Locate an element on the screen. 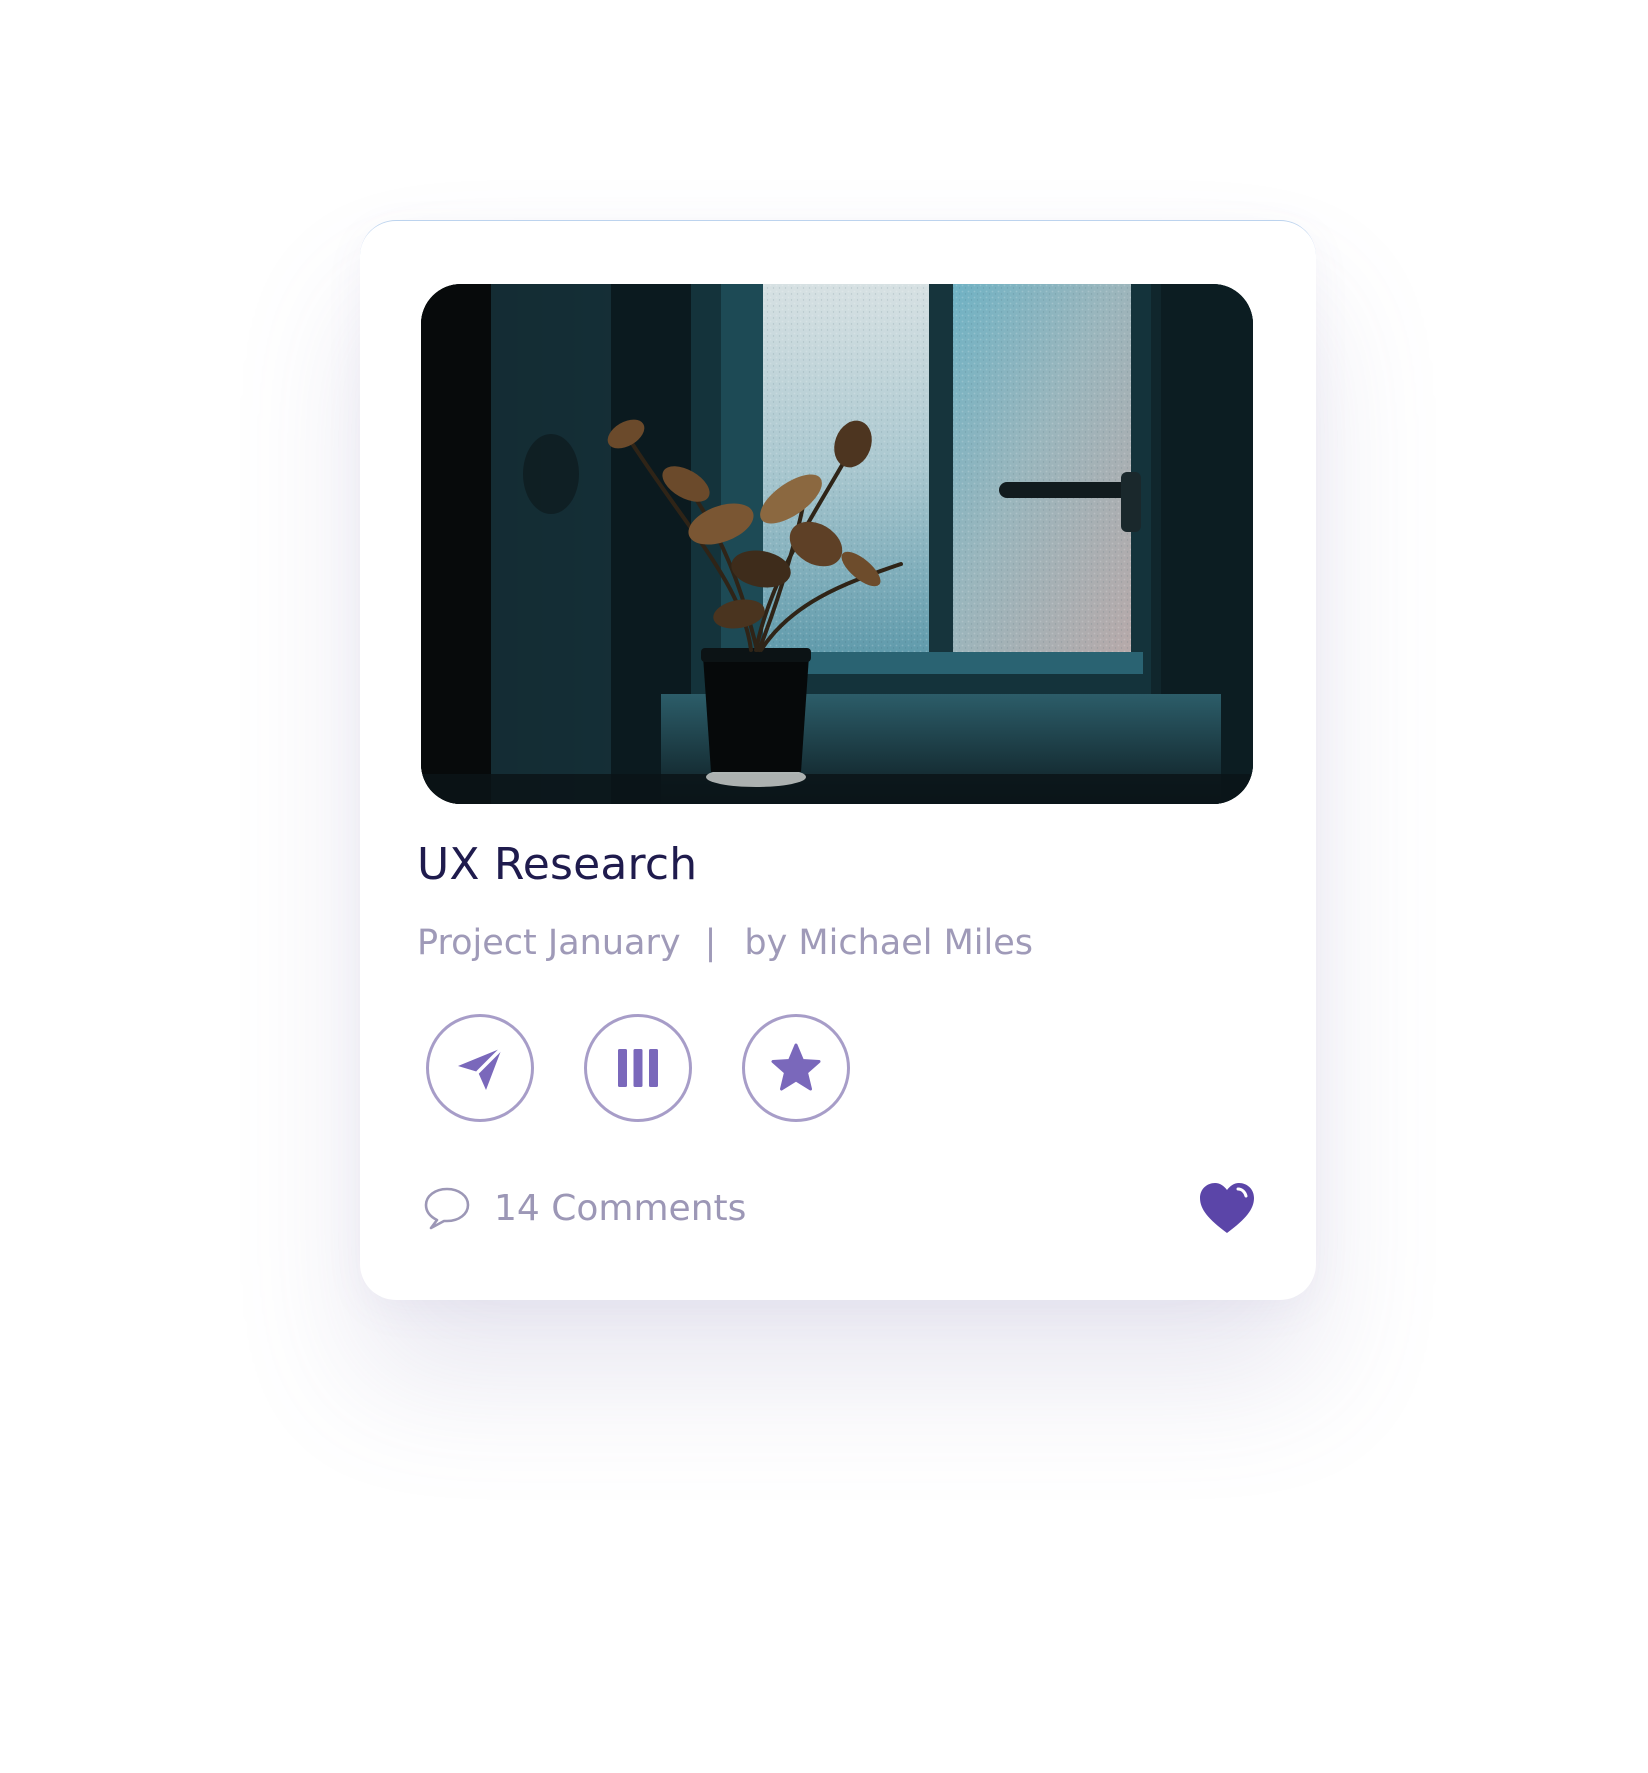 This screenshot has width=1648, height=1773. send-icon is located at coordinates (481, 1068).